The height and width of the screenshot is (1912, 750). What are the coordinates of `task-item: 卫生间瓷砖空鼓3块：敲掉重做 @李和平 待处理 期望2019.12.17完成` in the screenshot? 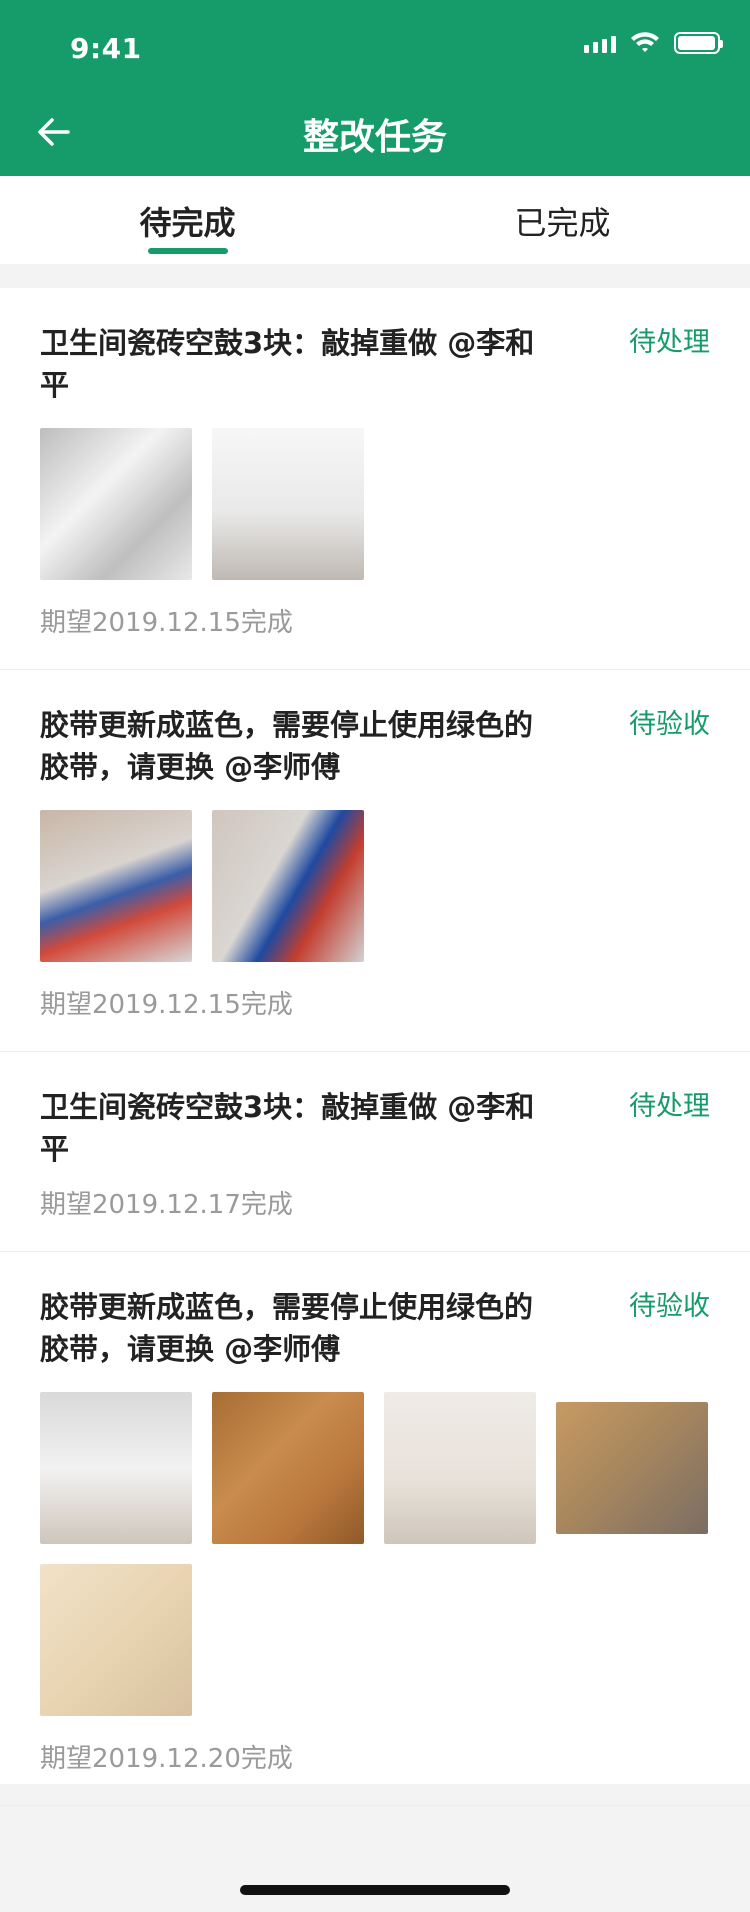 It's located at (375, 1152).